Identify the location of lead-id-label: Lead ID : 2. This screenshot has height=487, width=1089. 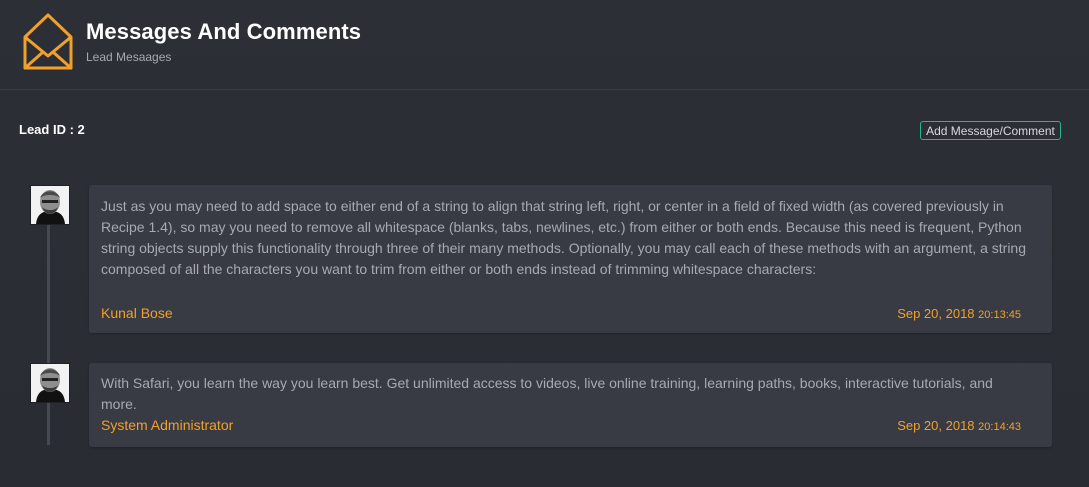
(52, 129).